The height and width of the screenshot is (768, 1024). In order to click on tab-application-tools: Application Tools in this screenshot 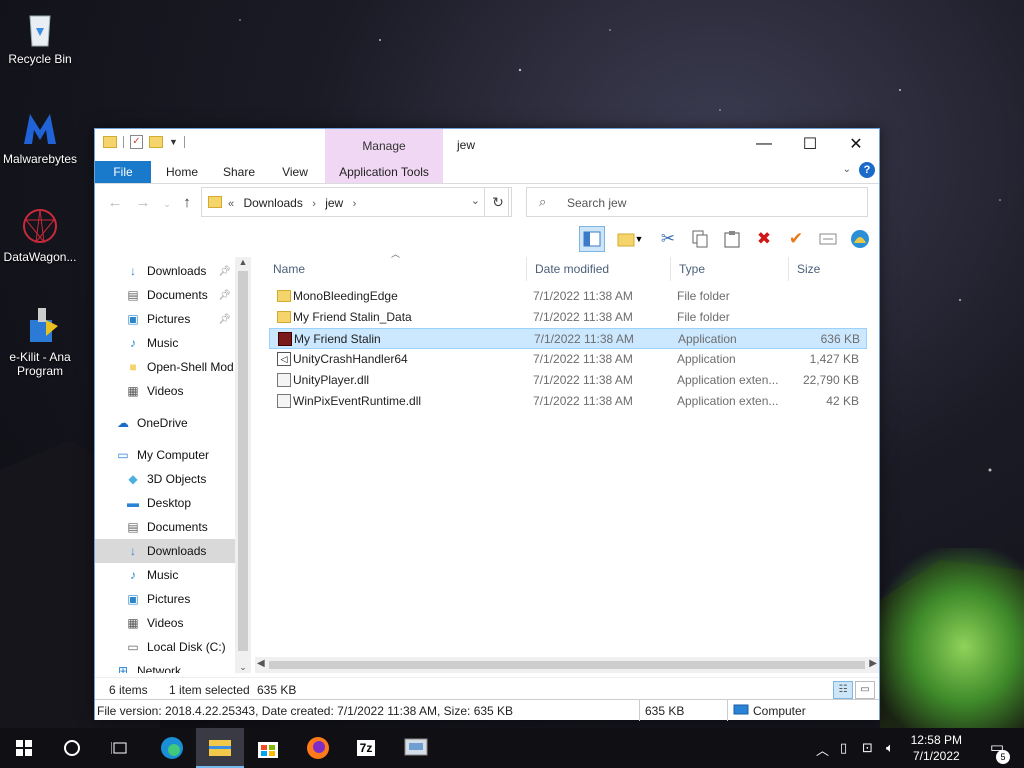, I will do `click(384, 172)`.